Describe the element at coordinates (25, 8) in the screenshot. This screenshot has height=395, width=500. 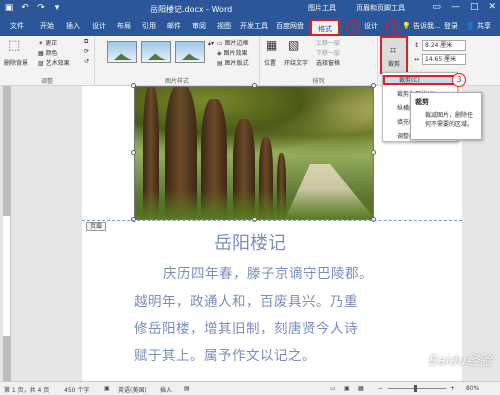
I see `undo-icon: ↶` at that location.